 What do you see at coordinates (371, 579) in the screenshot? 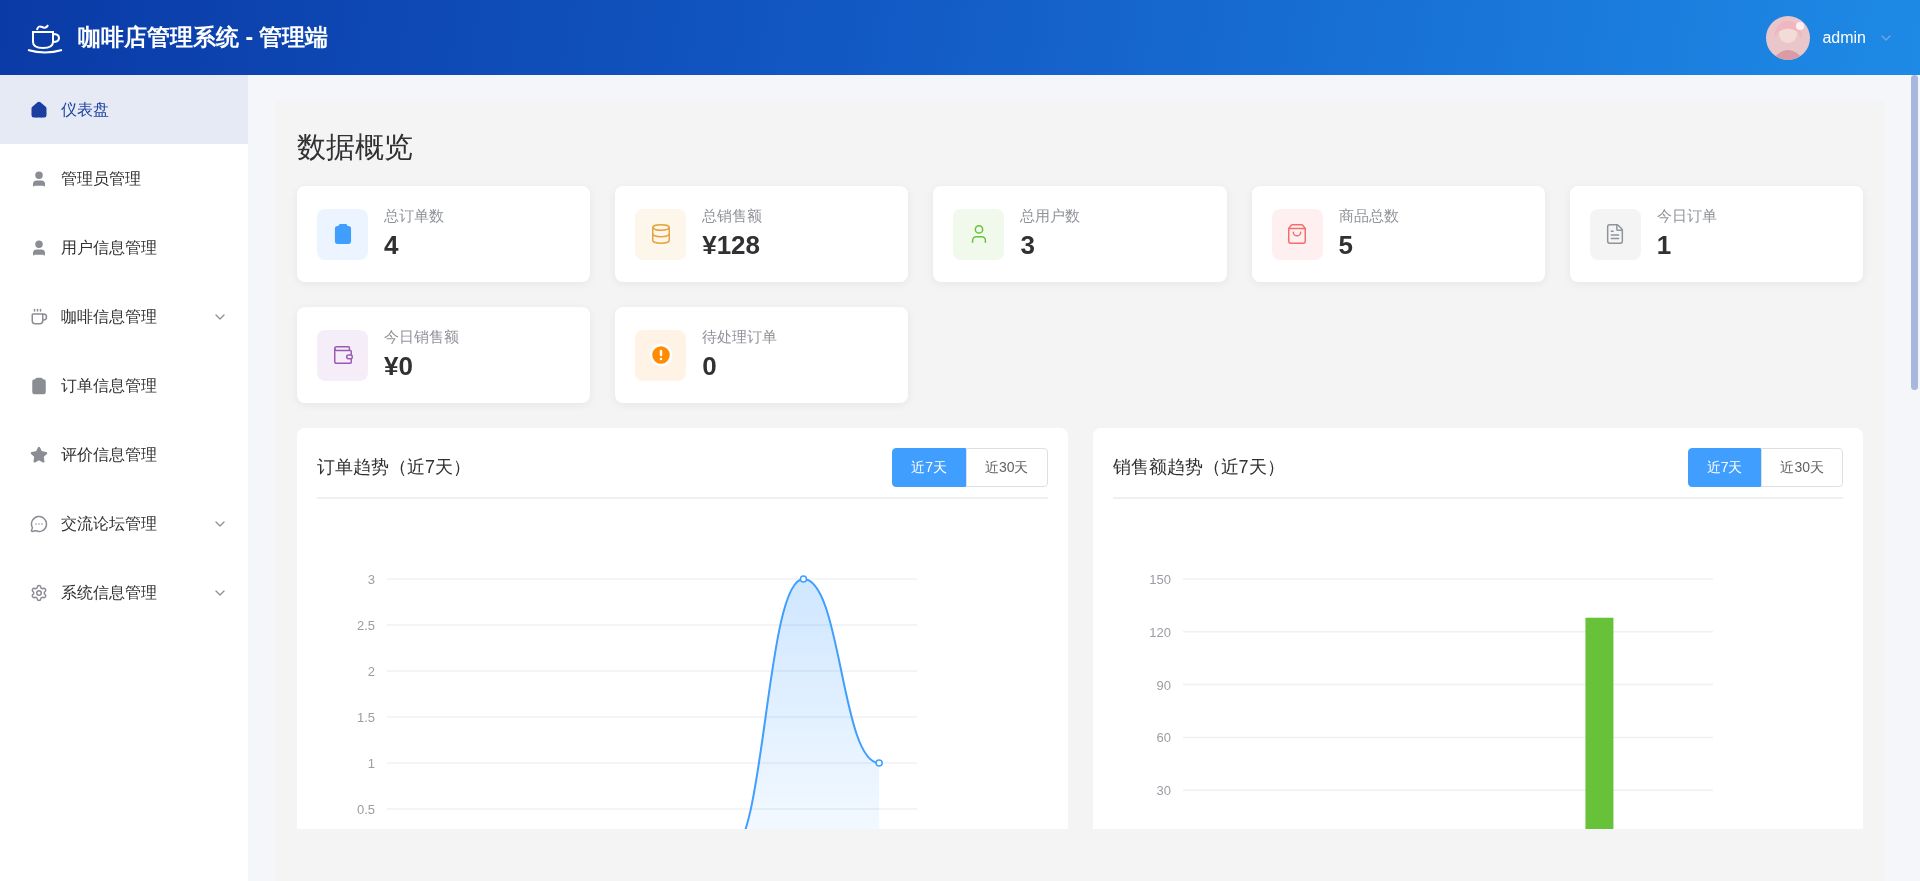
I see `axis-tick-label: 3` at bounding box center [371, 579].